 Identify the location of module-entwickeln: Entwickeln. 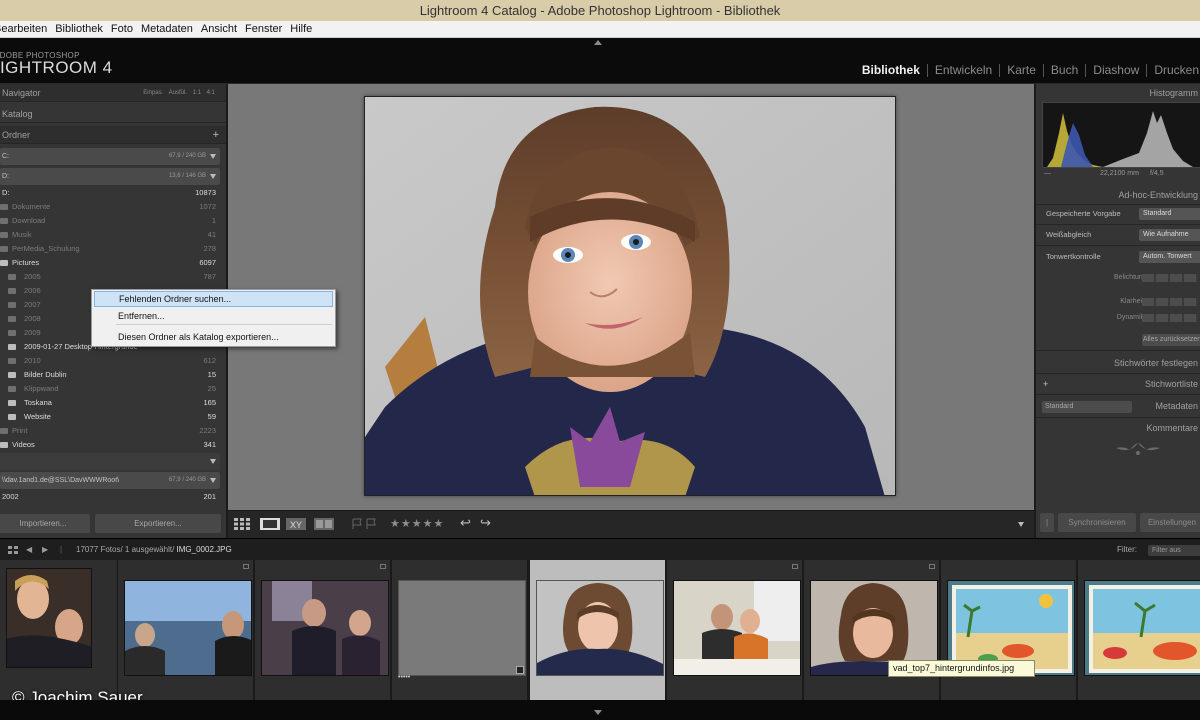
(962, 70).